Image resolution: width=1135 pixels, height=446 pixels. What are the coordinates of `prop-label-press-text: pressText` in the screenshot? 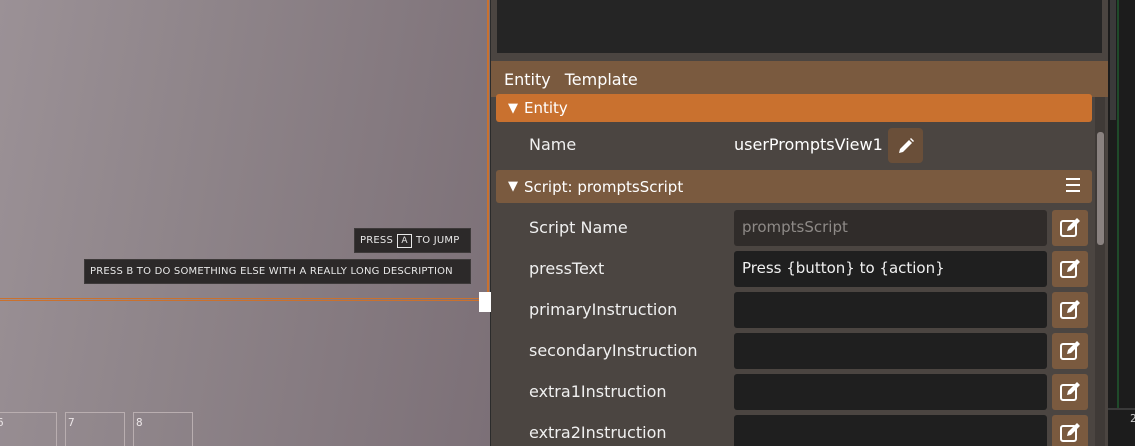 It's located at (567, 268).